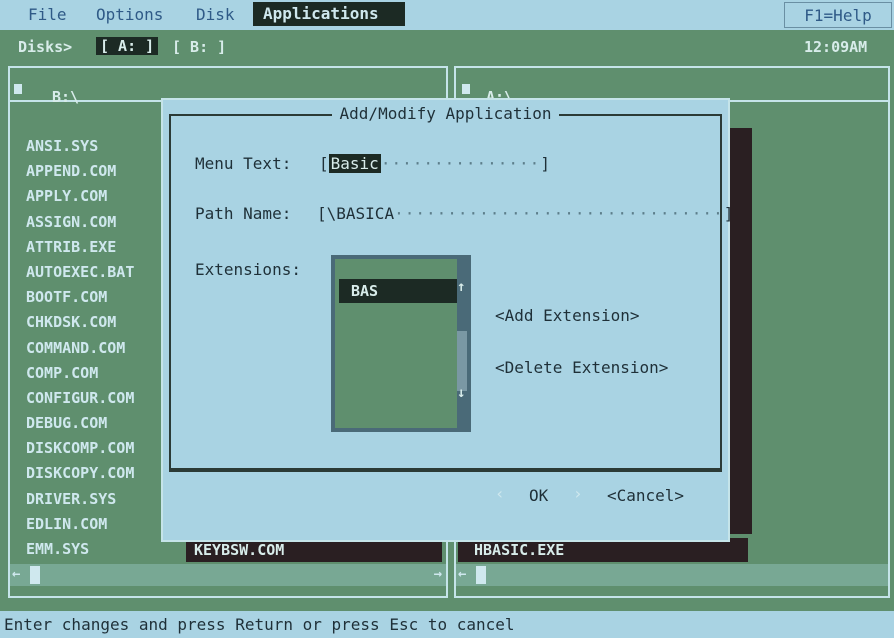 This screenshot has height=638, width=894. Describe the element at coordinates (672, 575) in the screenshot. I see `right-horizontal-scrollbar: ←` at that location.